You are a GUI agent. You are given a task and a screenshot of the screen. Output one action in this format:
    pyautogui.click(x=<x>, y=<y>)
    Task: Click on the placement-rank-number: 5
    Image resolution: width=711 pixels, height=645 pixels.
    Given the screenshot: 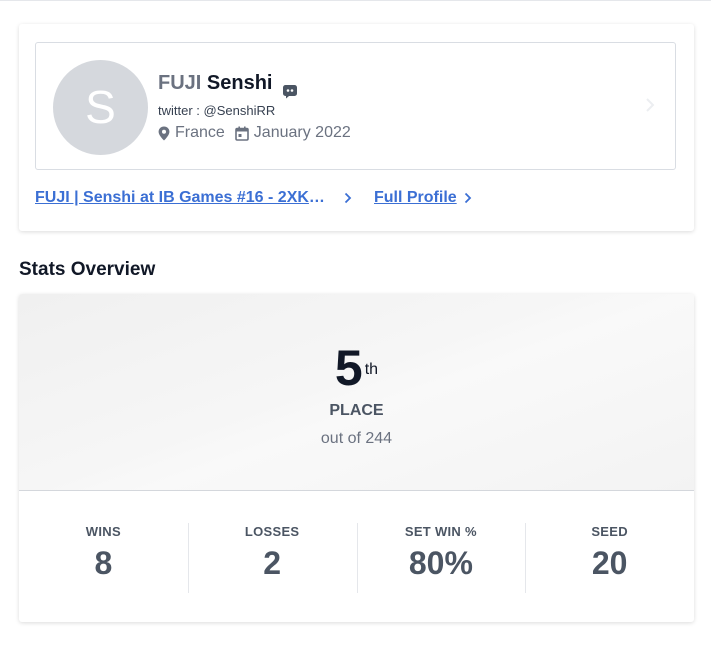 What is the action you would take?
    pyautogui.click(x=348, y=368)
    